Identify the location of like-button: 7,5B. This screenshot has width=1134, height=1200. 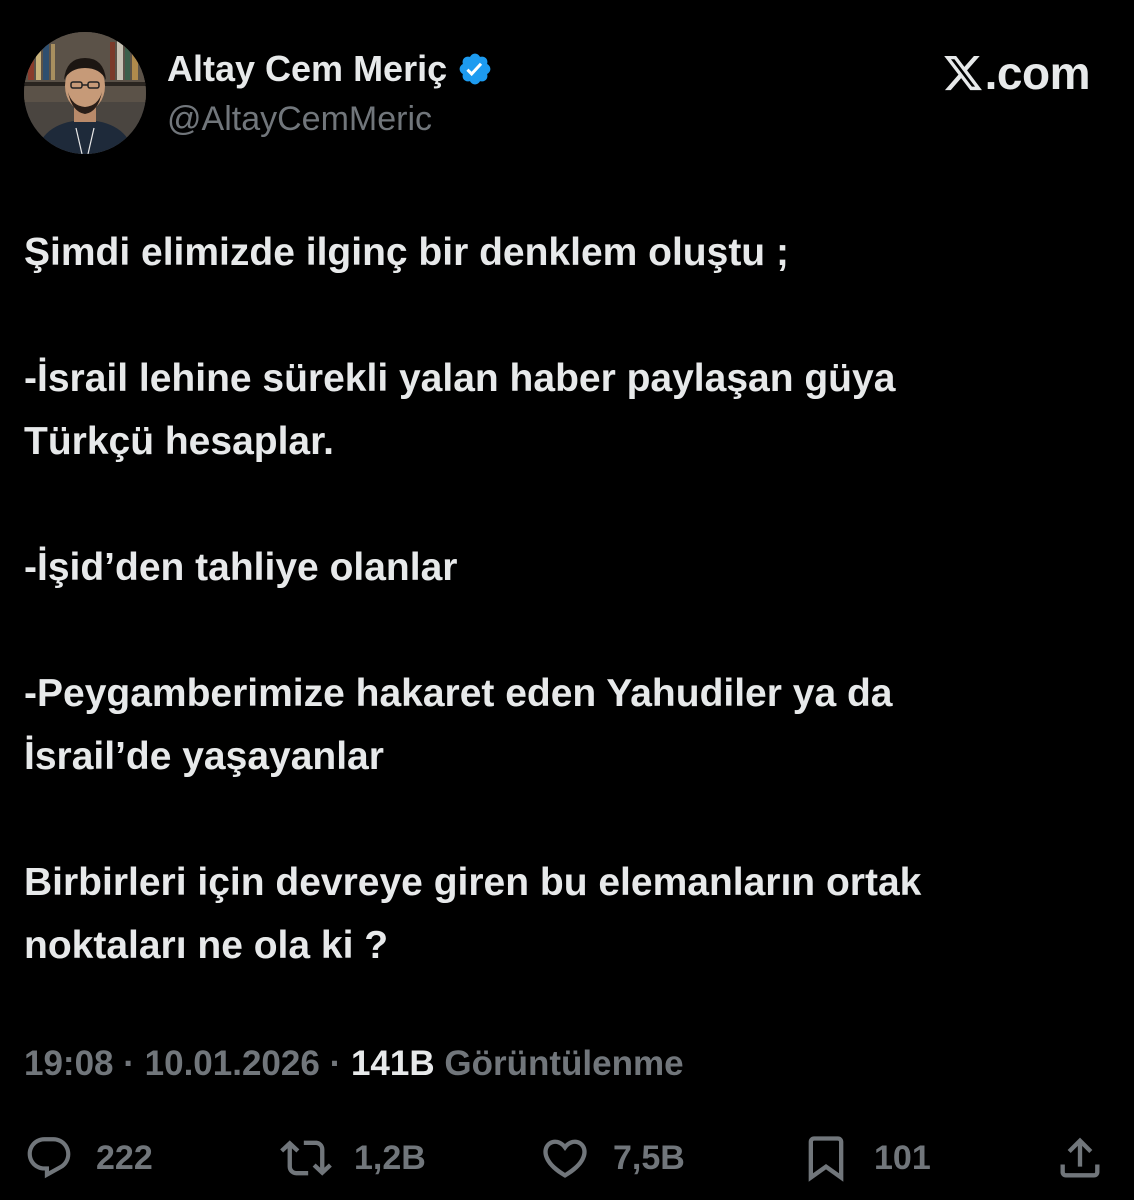
(612, 1158).